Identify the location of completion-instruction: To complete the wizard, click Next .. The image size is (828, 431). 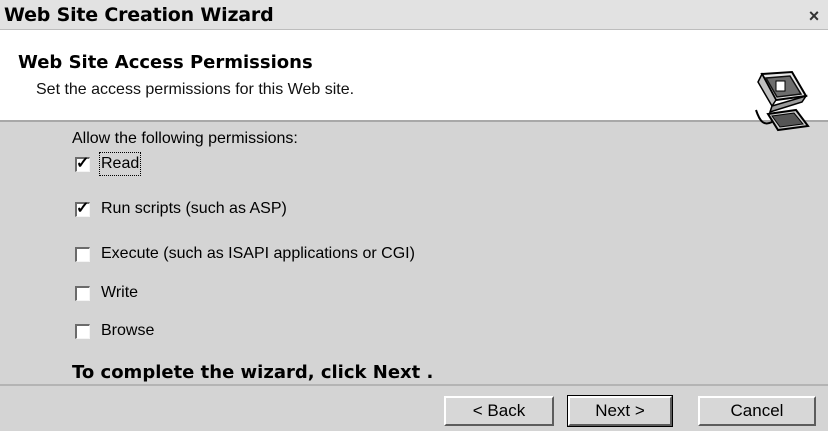
(253, 372).